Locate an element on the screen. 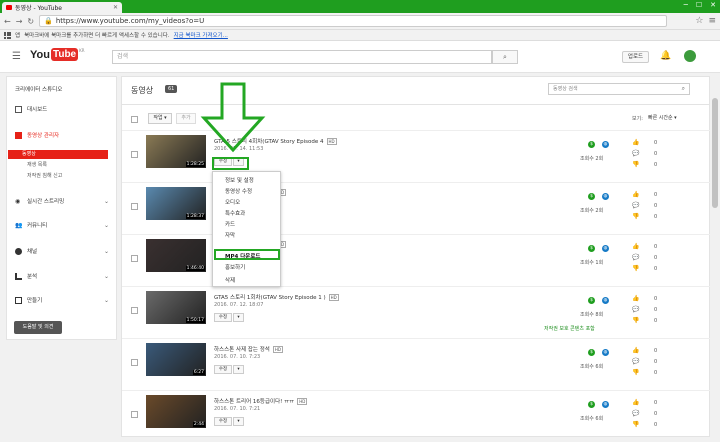 The height and width of the screenshot is (442, 720). apps-label: 앱 is located at coordinates (17, 35).